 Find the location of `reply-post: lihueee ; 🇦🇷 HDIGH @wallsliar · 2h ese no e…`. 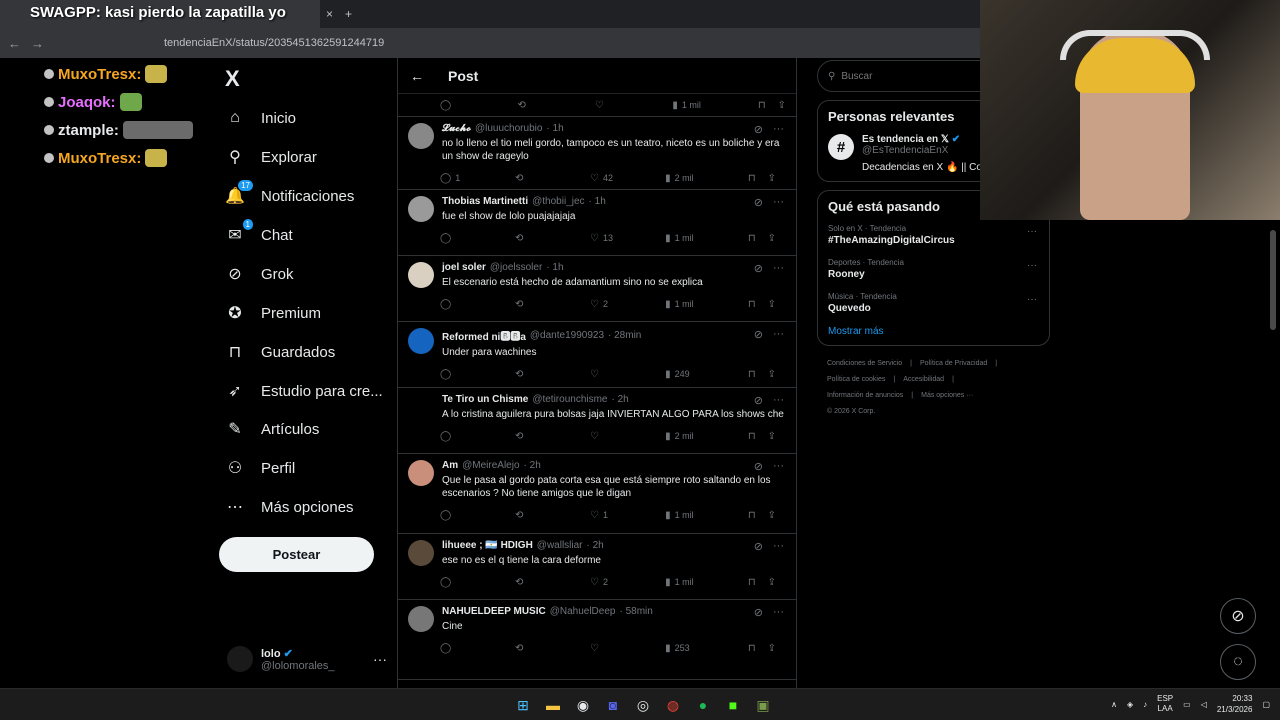

reply-post: lihueee ; 🇦🇷 HDIGH @wallsliar · 2h ese no e… is located at coordinates (597, 567).